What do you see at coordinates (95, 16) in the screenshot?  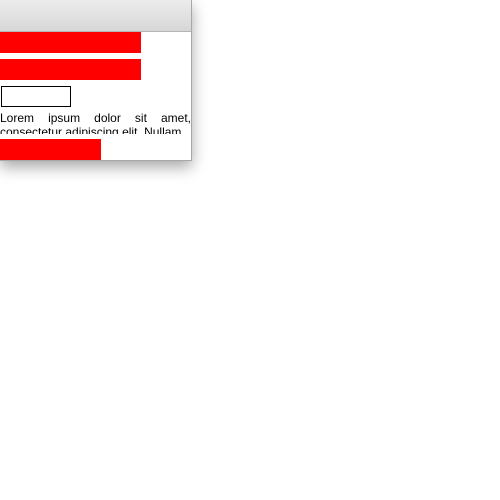 I see `window-titlebar` at bounding box center [95, 16].